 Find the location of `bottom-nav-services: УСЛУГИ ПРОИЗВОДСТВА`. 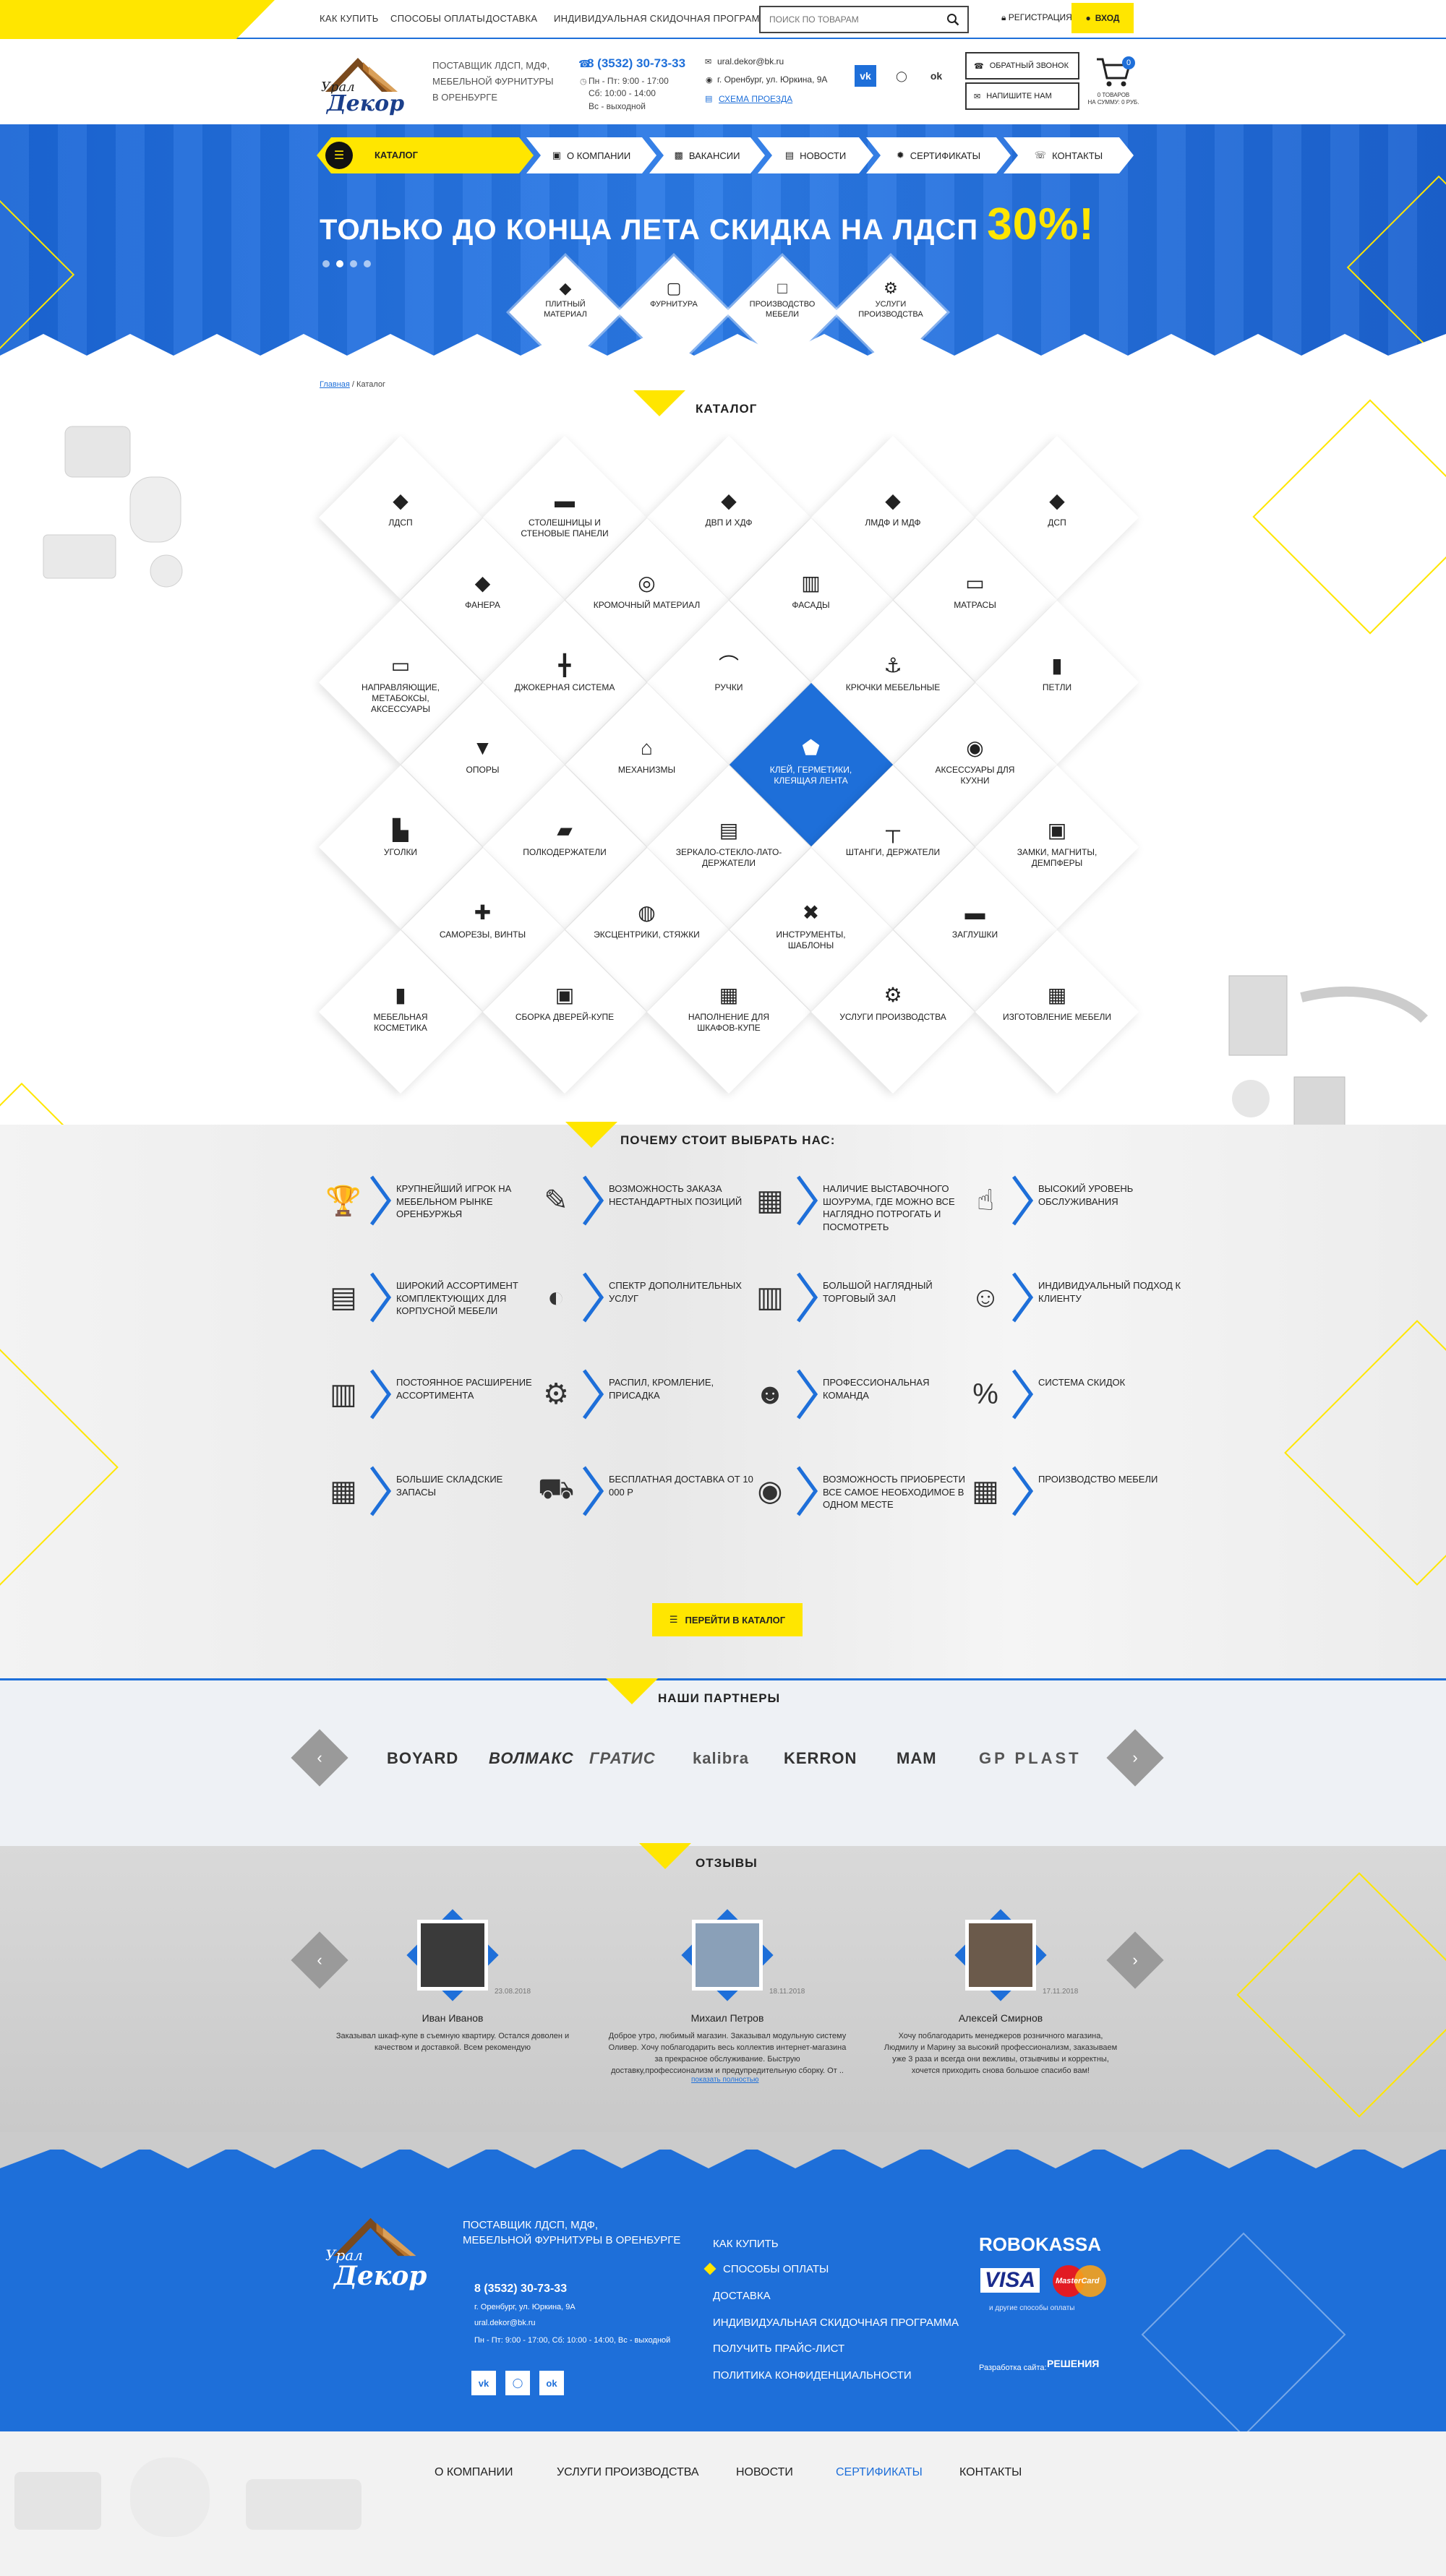

bottom-nav-services: УСЛУГИ ПРОИЗВОДСТВА is located at coordinates (628, 2473).